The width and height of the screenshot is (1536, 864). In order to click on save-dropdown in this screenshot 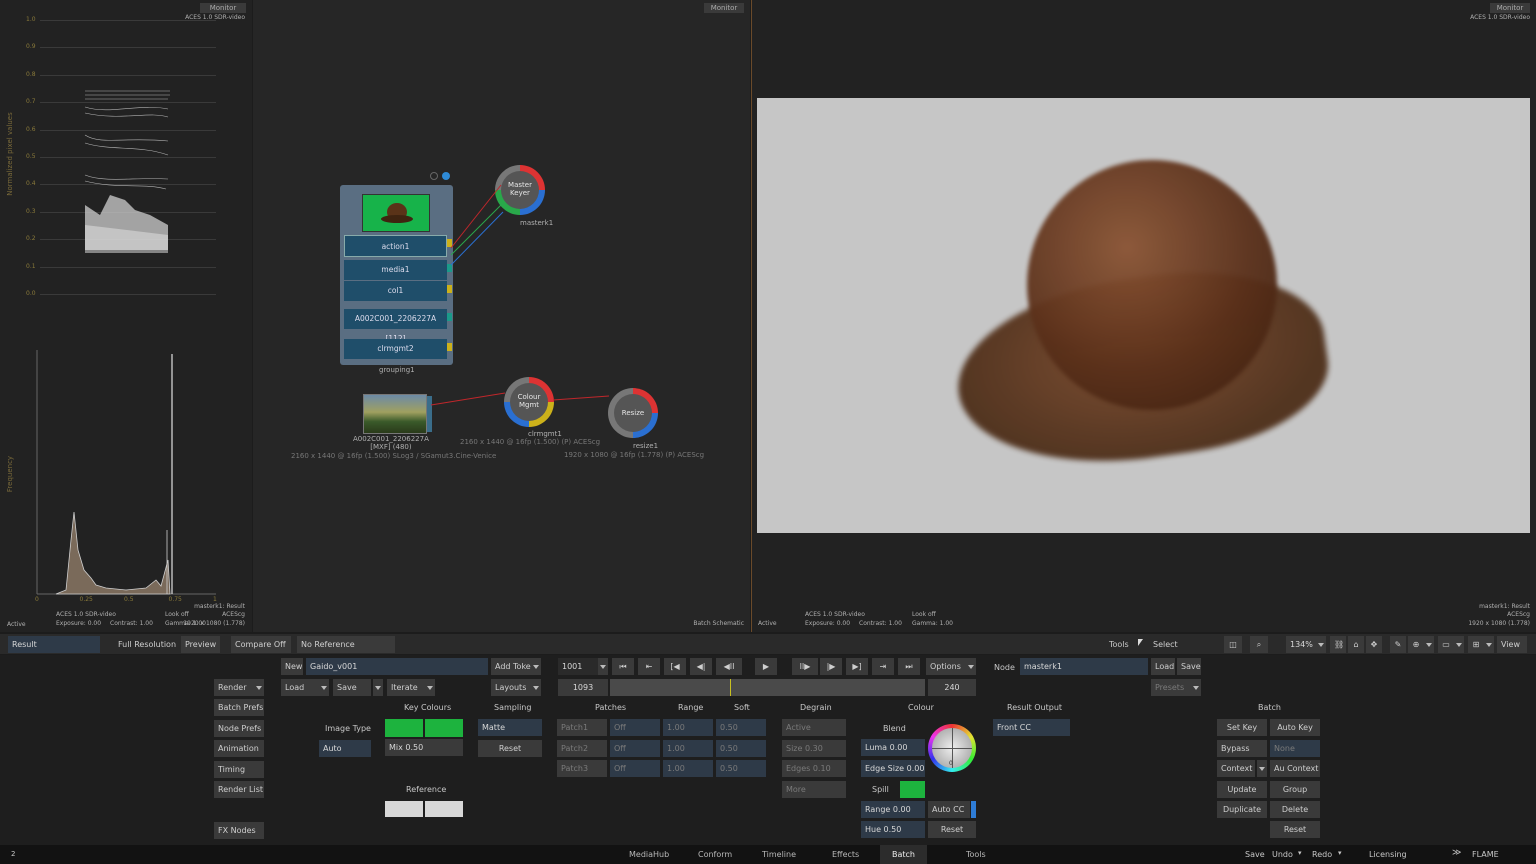, I will do `click(378, 687)`.